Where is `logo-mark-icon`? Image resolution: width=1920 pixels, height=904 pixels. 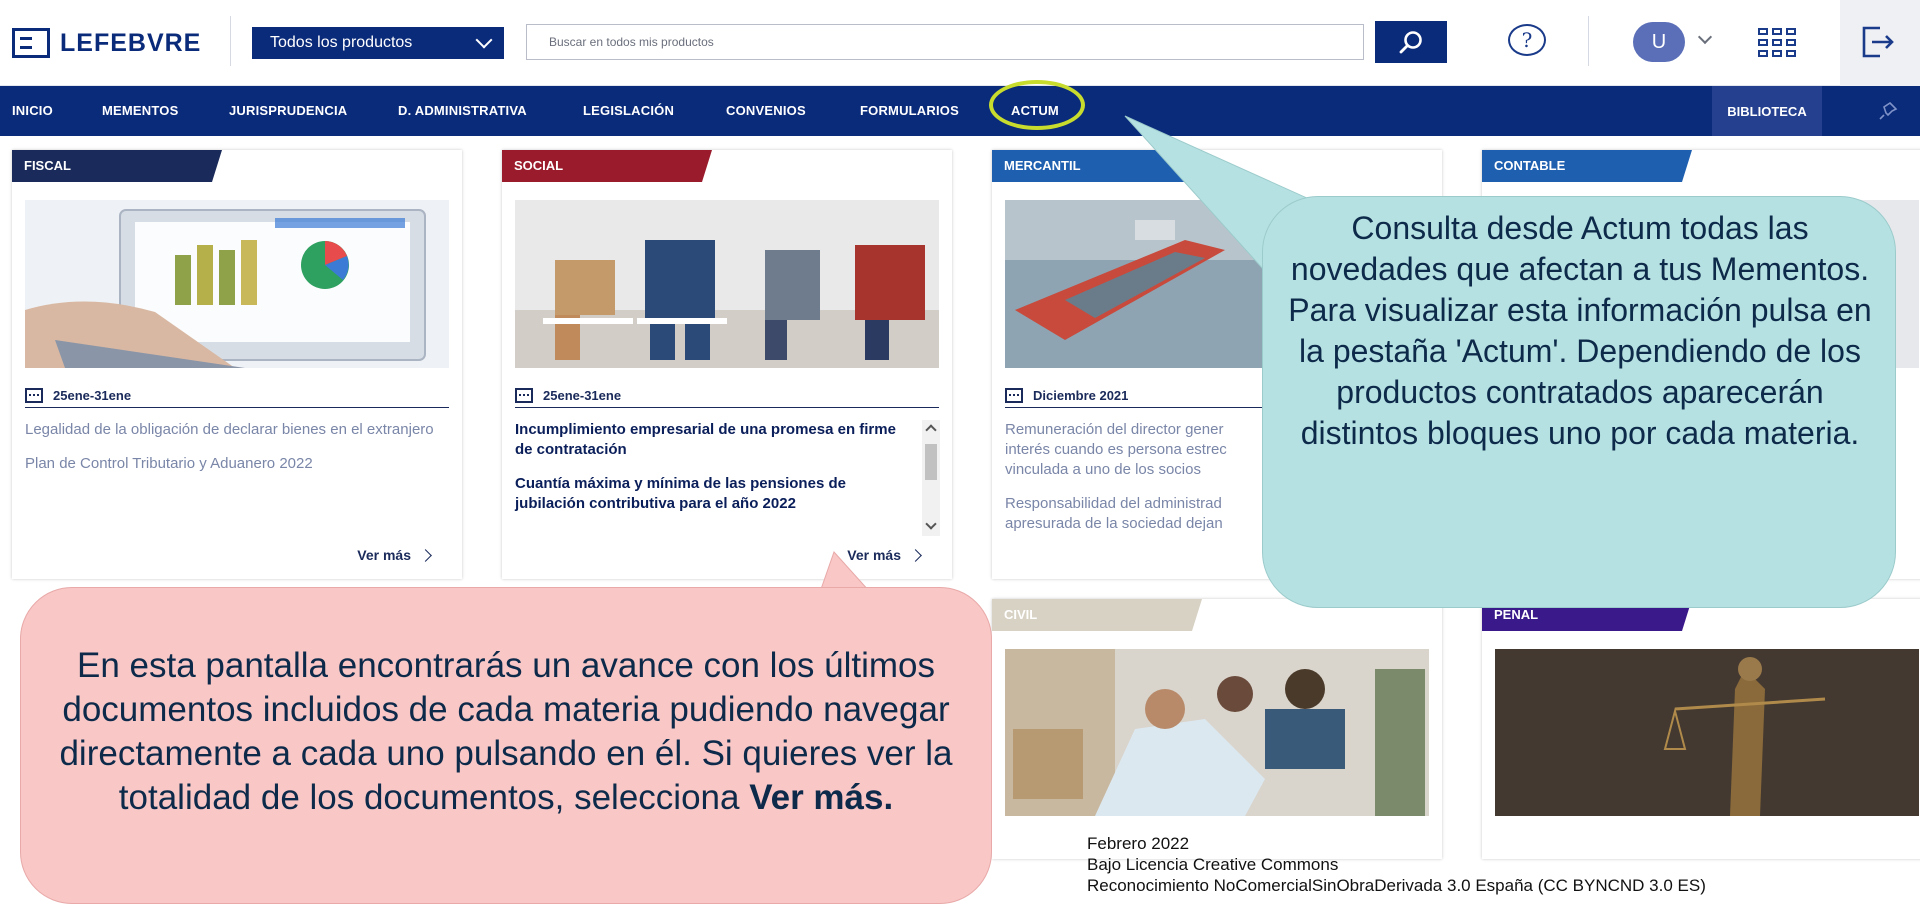
logo-mark-icon is located at coordinates (31, 43).